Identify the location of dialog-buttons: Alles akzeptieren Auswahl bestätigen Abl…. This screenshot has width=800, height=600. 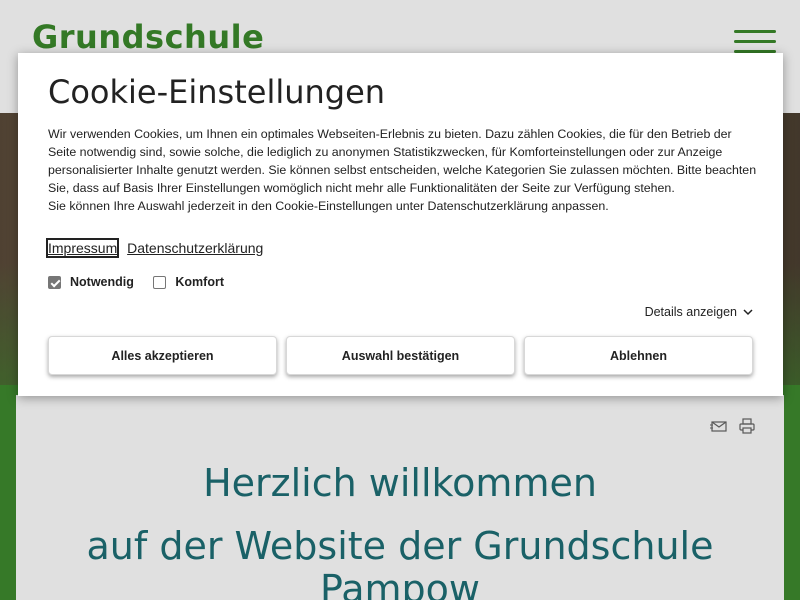
(400, 356).